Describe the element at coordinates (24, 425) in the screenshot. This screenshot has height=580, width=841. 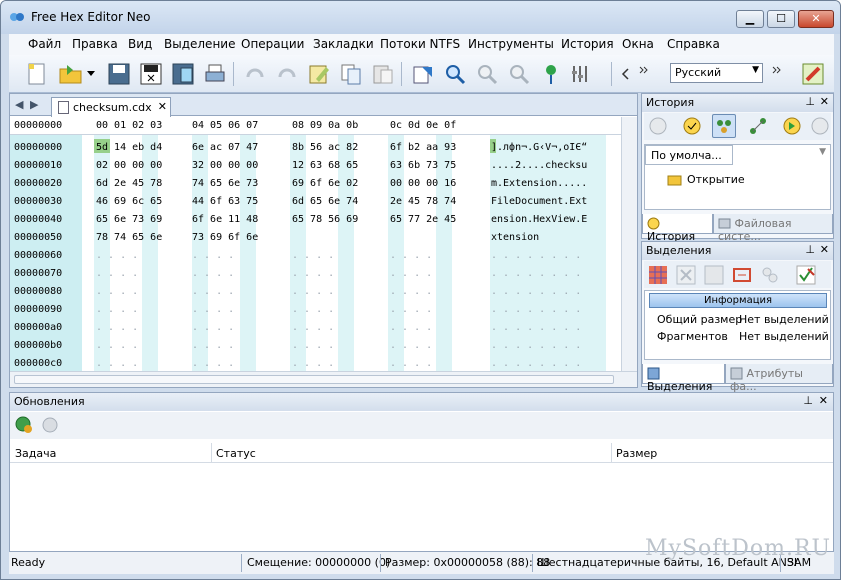
I see `check-updates-icon` at that location.